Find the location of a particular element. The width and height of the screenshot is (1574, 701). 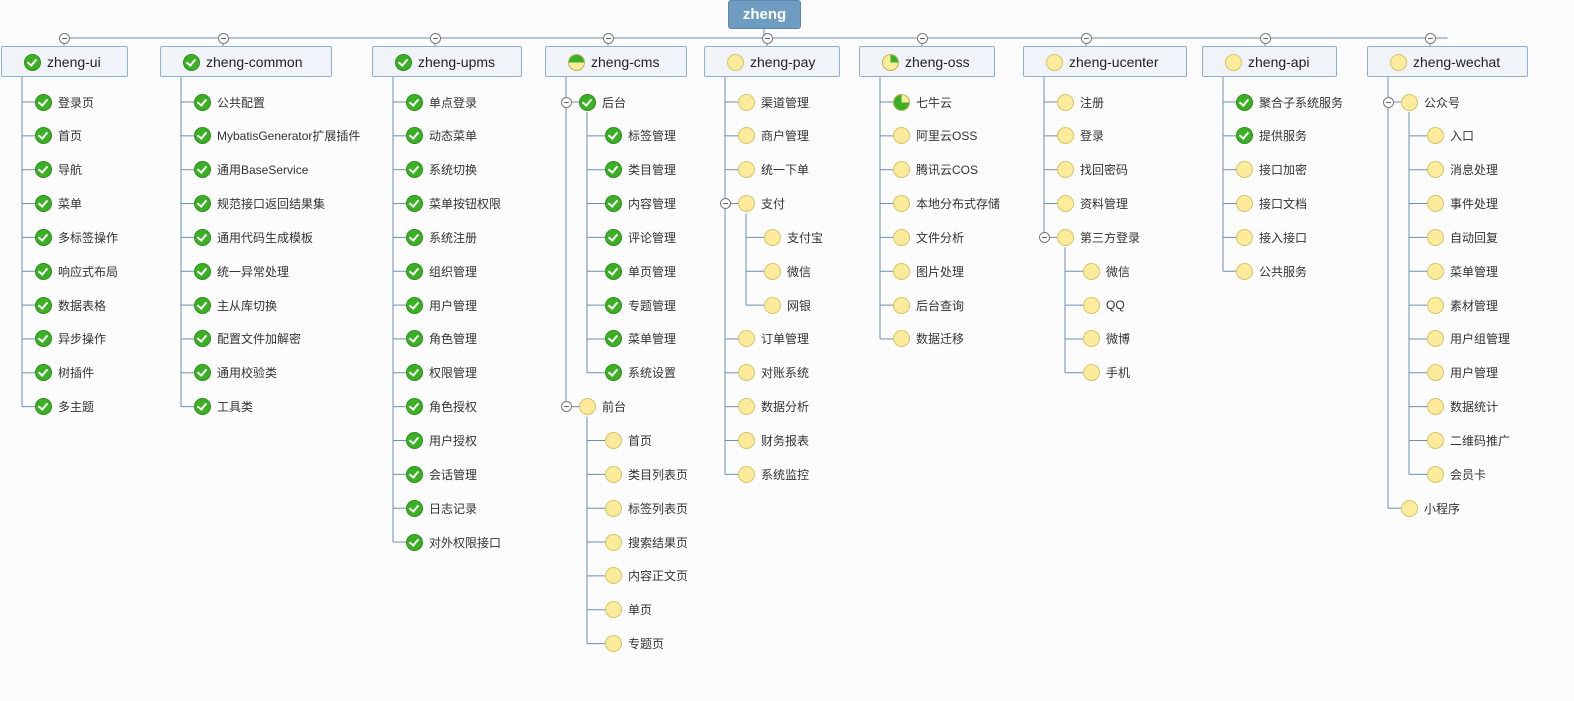

category-upms: zheng-upms is located at coordinates (447, 61).